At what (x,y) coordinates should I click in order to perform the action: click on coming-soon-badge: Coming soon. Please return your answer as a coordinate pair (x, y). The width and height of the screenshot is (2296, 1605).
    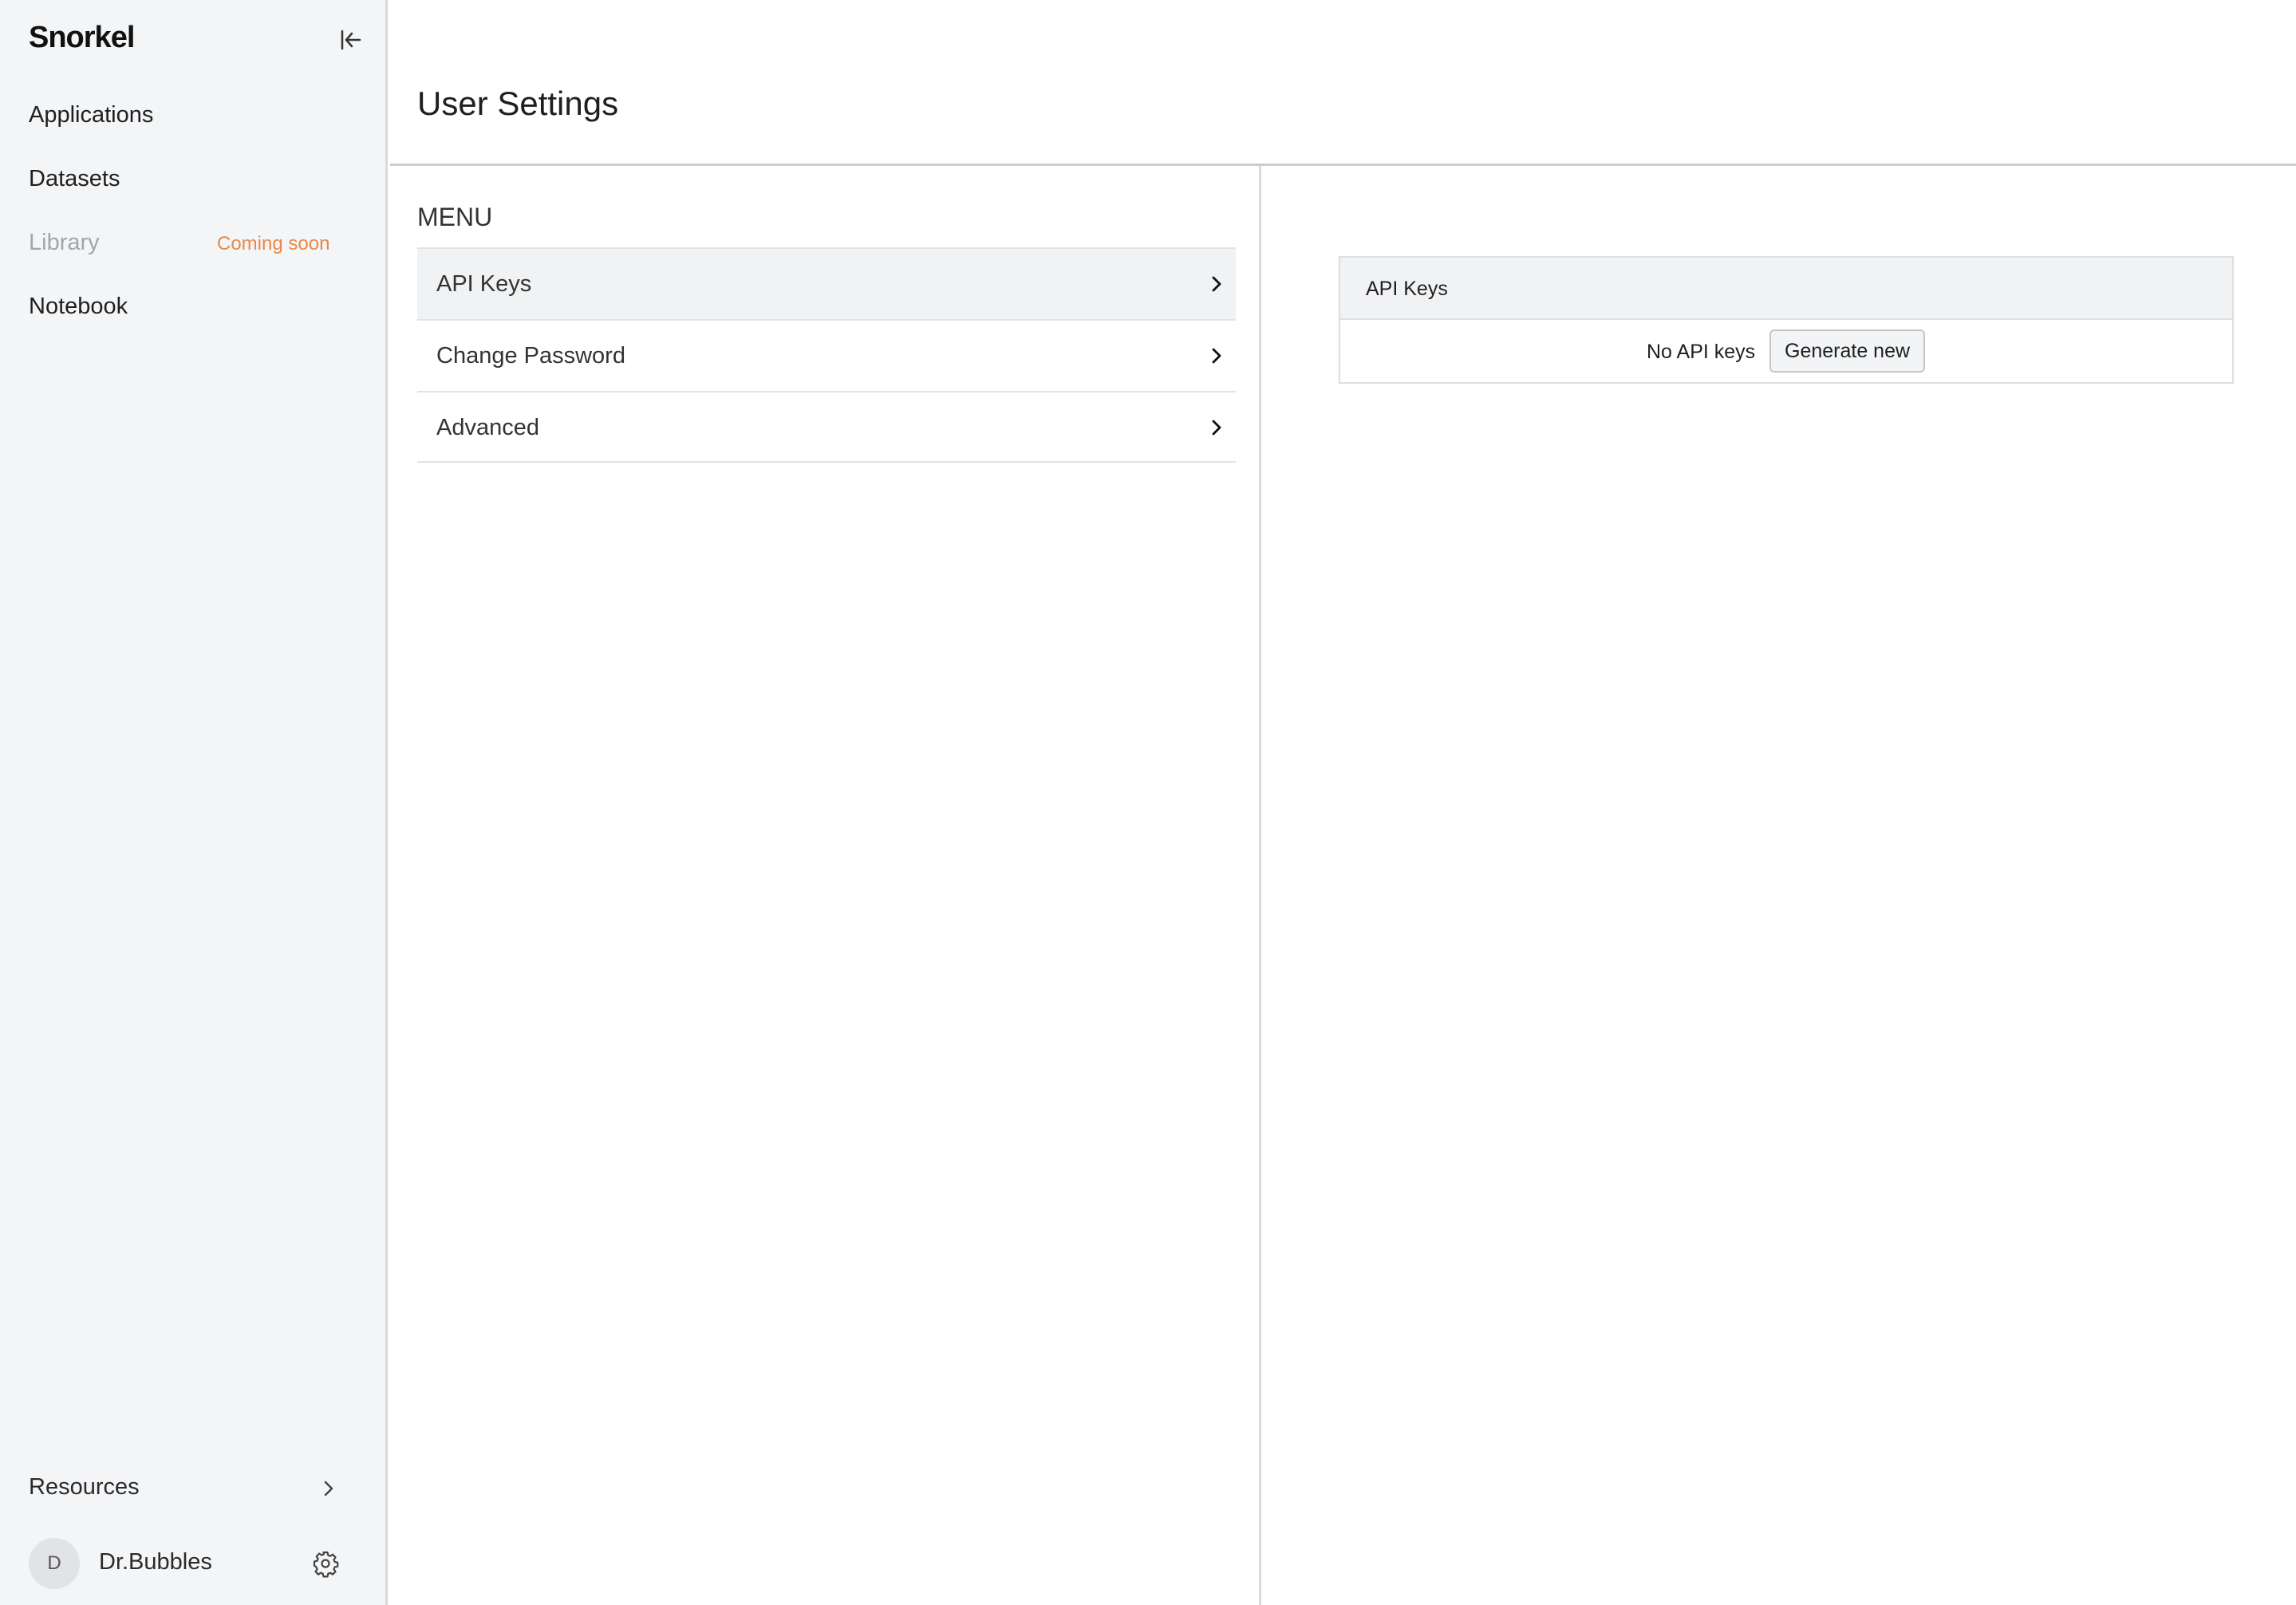
    Looking at the image, I should click on (273, 244).